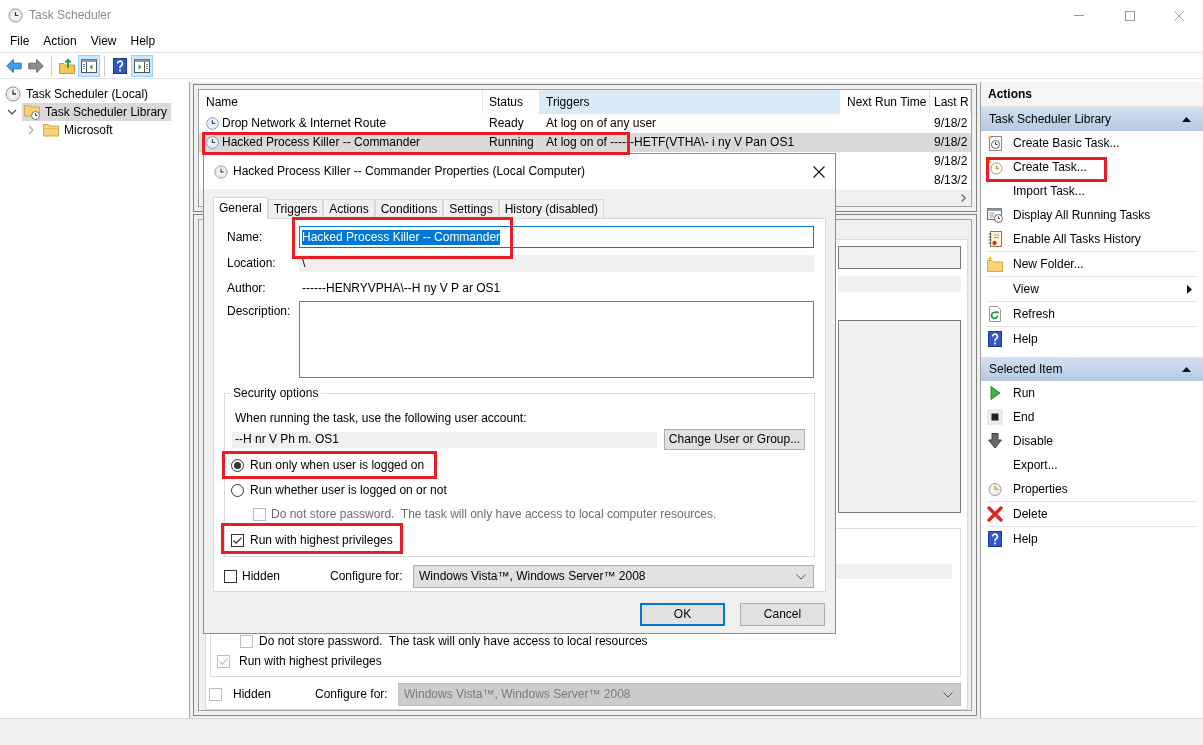  I want to click on caret-right-icon, so click(1189, 289).